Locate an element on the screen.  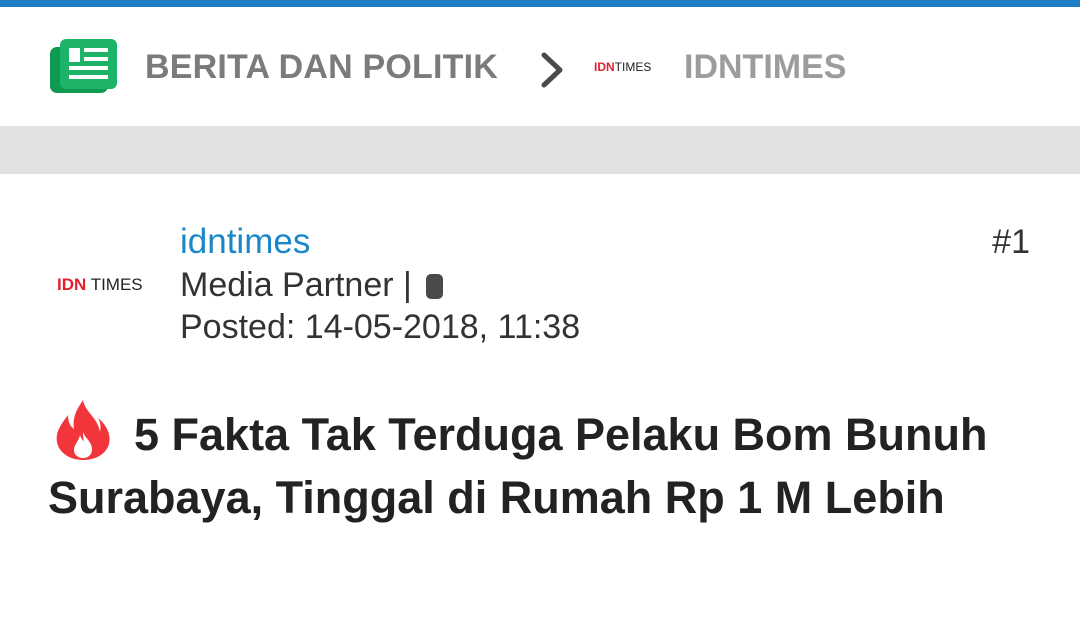
source-logo-idn: IDN is located at coordinates (604, 67).